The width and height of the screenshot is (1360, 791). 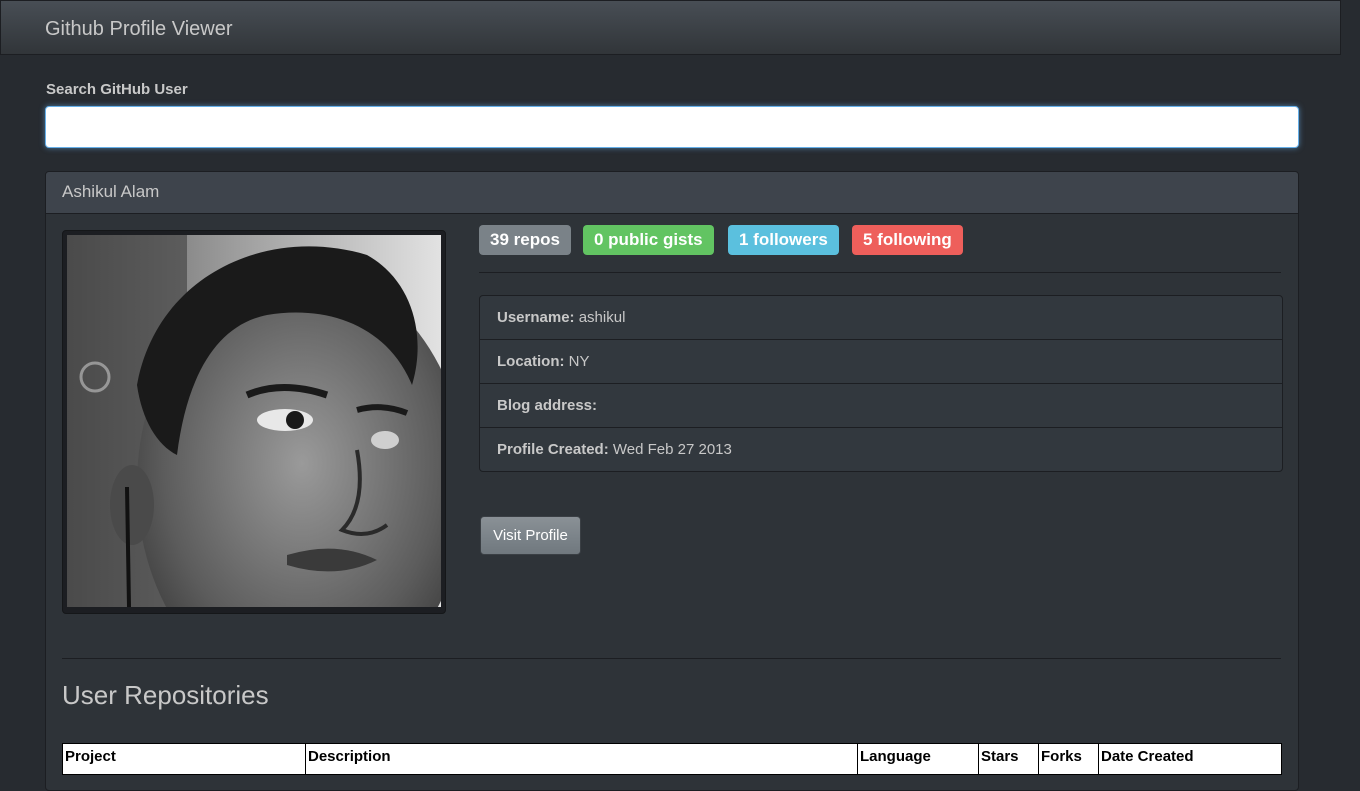 I want to click on detail-username: Username: ashikul, so click(x=881, y=318).